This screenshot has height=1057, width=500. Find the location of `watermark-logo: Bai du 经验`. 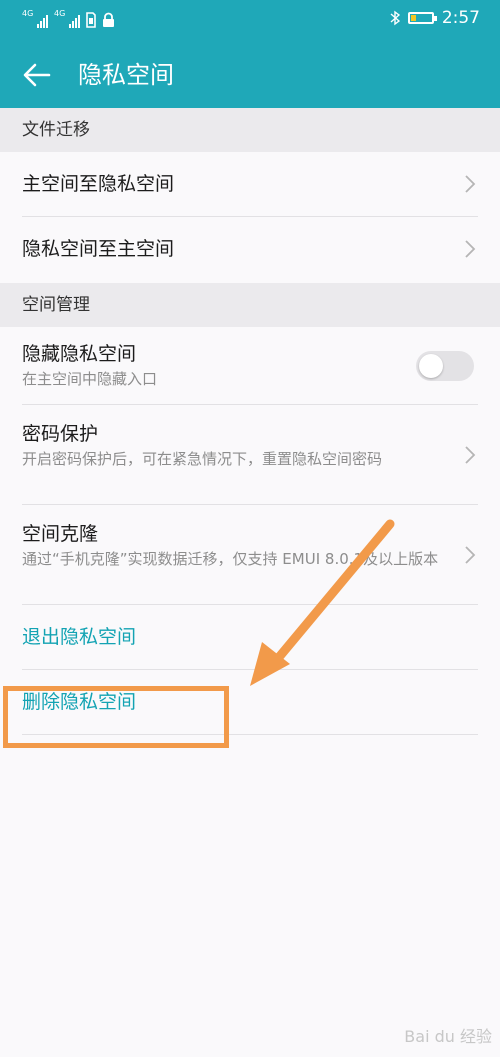

watermark-logo: Bai du 经验 is located at coordinates (448, 1035).